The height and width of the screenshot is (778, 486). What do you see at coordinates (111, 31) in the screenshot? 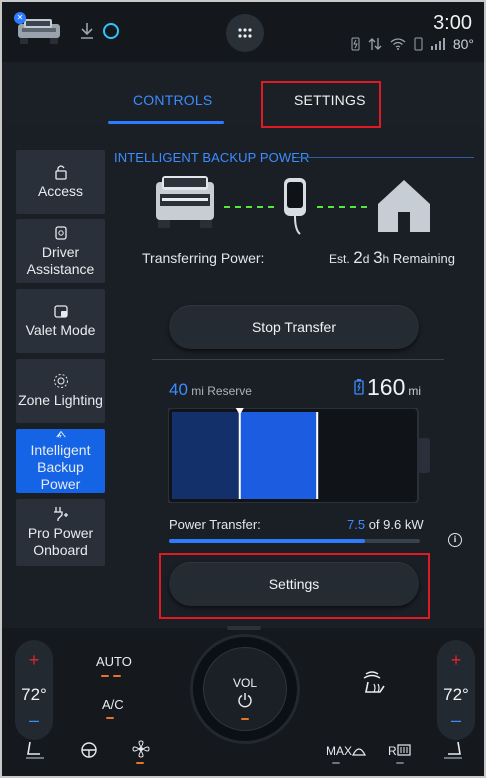
I see `alexa-icon` at bounding box center [111, 31].